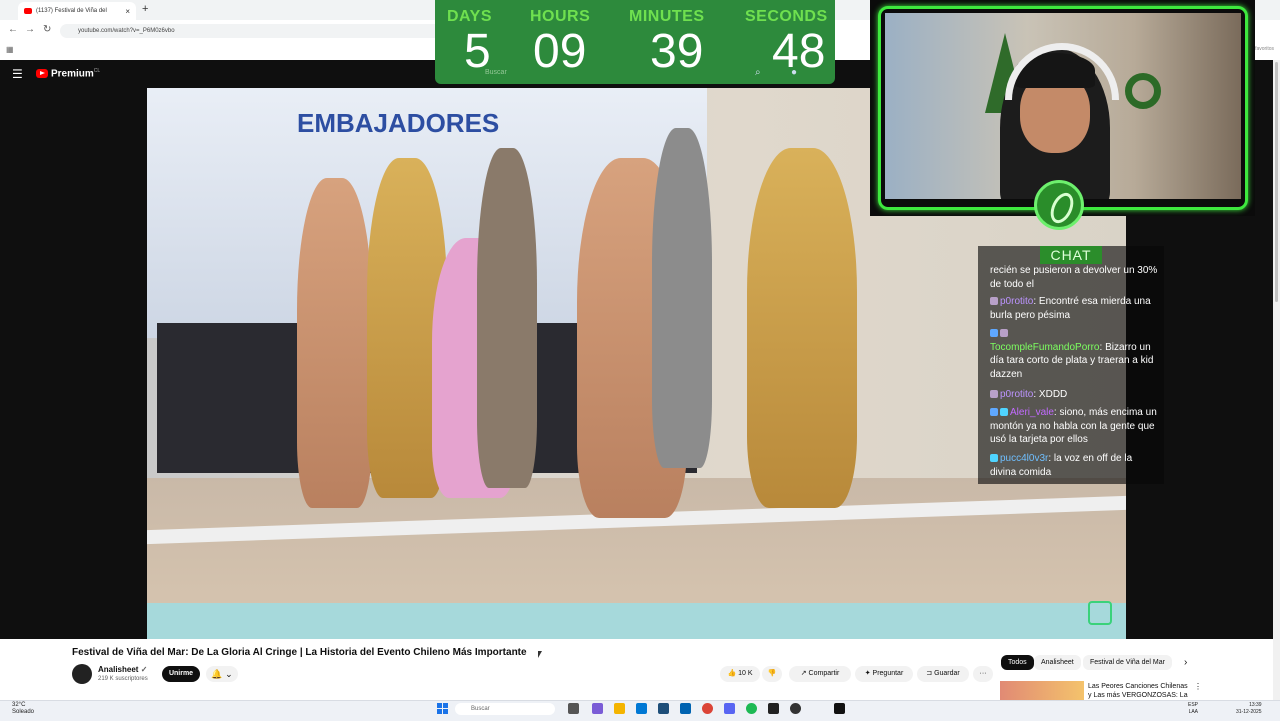 This screenshot has height=721, width=1280. I want to click on chevron-right-icon: ›, so click(1185, 662).